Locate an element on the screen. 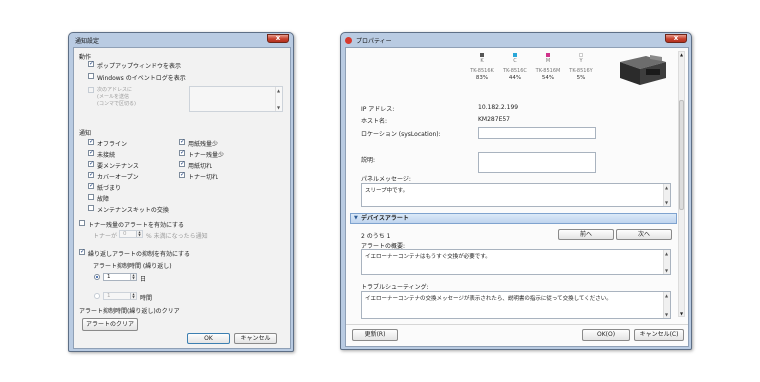 This screenshot has width=760, height=382. email-address-field: ▲ ▼ is located at coordinates (236, 99).